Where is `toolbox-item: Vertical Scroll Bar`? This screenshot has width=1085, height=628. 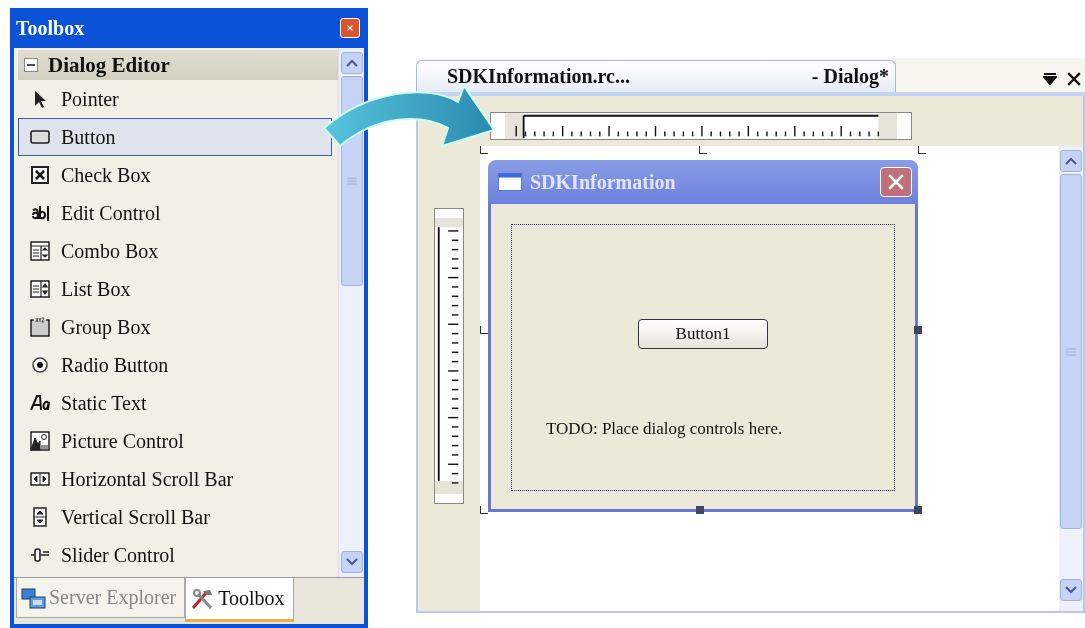
toolbox-item: Vertical Scroll Bar is located at coordinates (175, 517).